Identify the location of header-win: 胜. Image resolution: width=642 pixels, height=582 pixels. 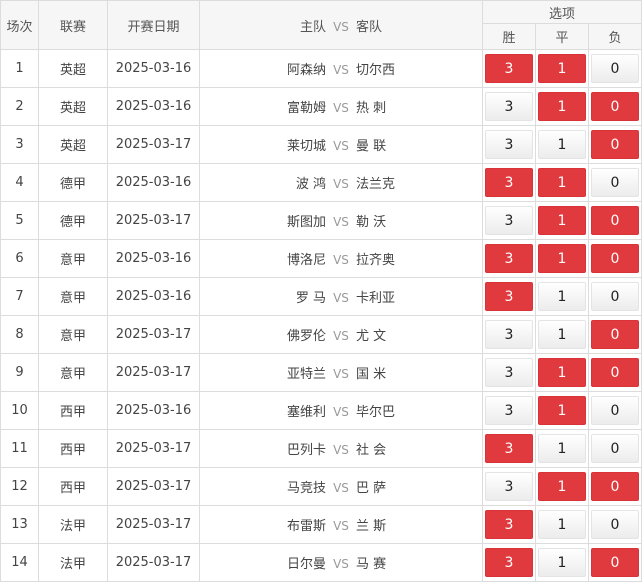
(509, 36).